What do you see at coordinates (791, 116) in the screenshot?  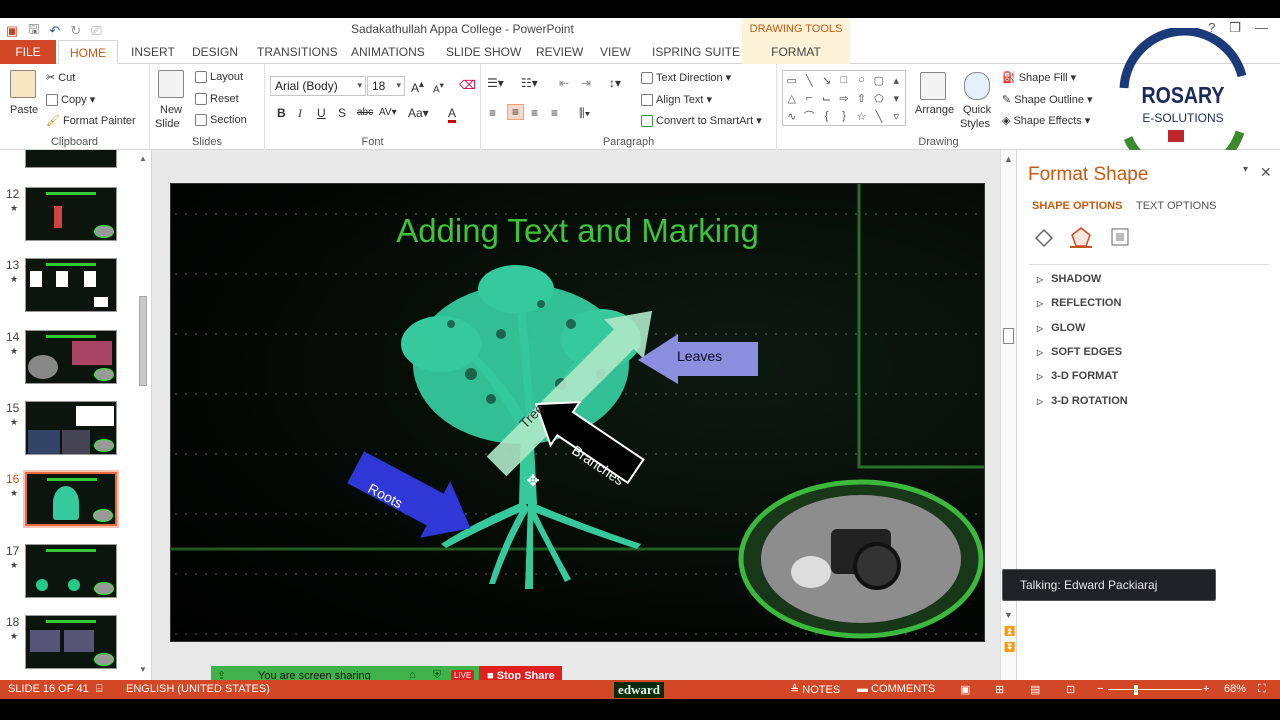 I see `curve-shape-icon: ∿` at bounding box center [791, 116].